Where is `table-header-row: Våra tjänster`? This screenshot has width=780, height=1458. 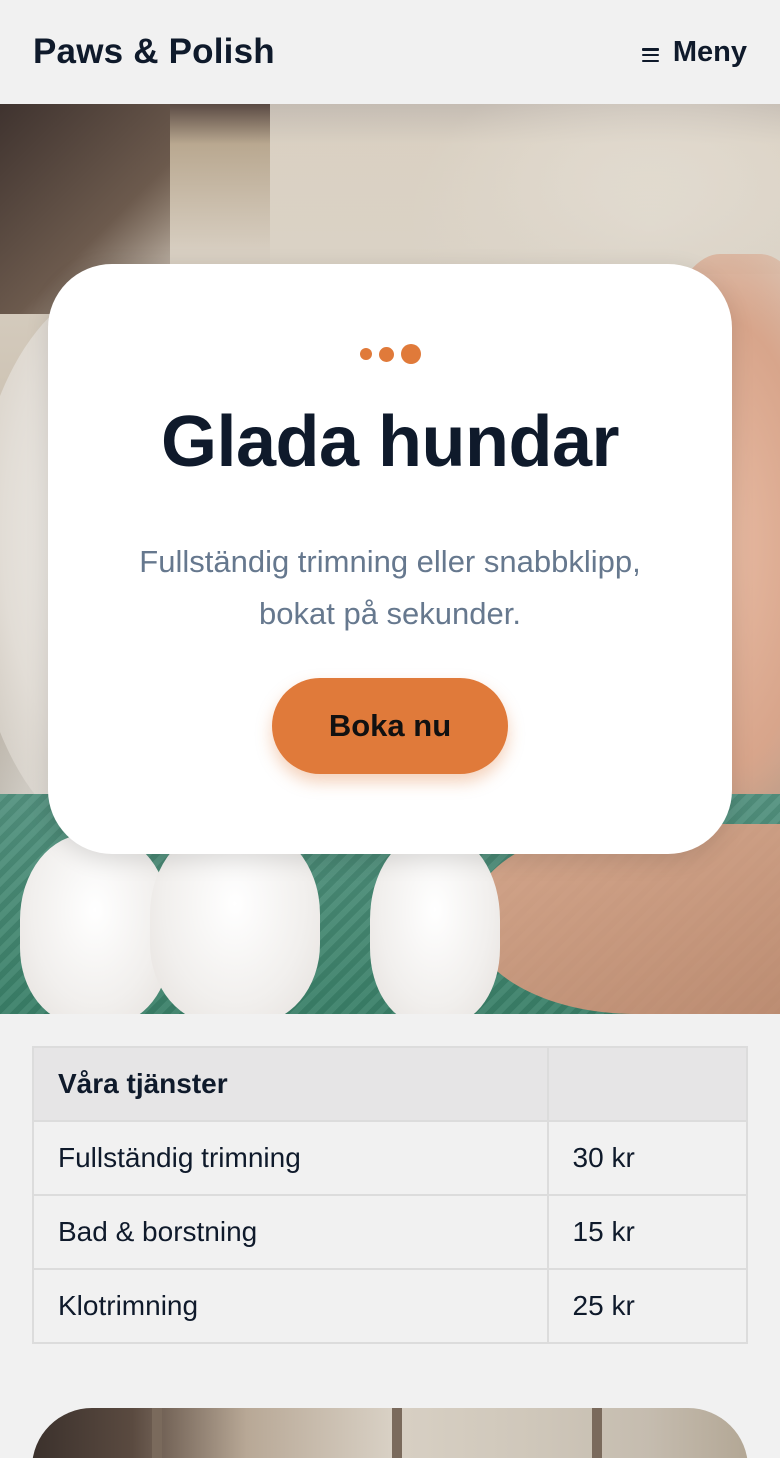
table-header-row: Våra tjänster is located at coordinates (390, 1084).